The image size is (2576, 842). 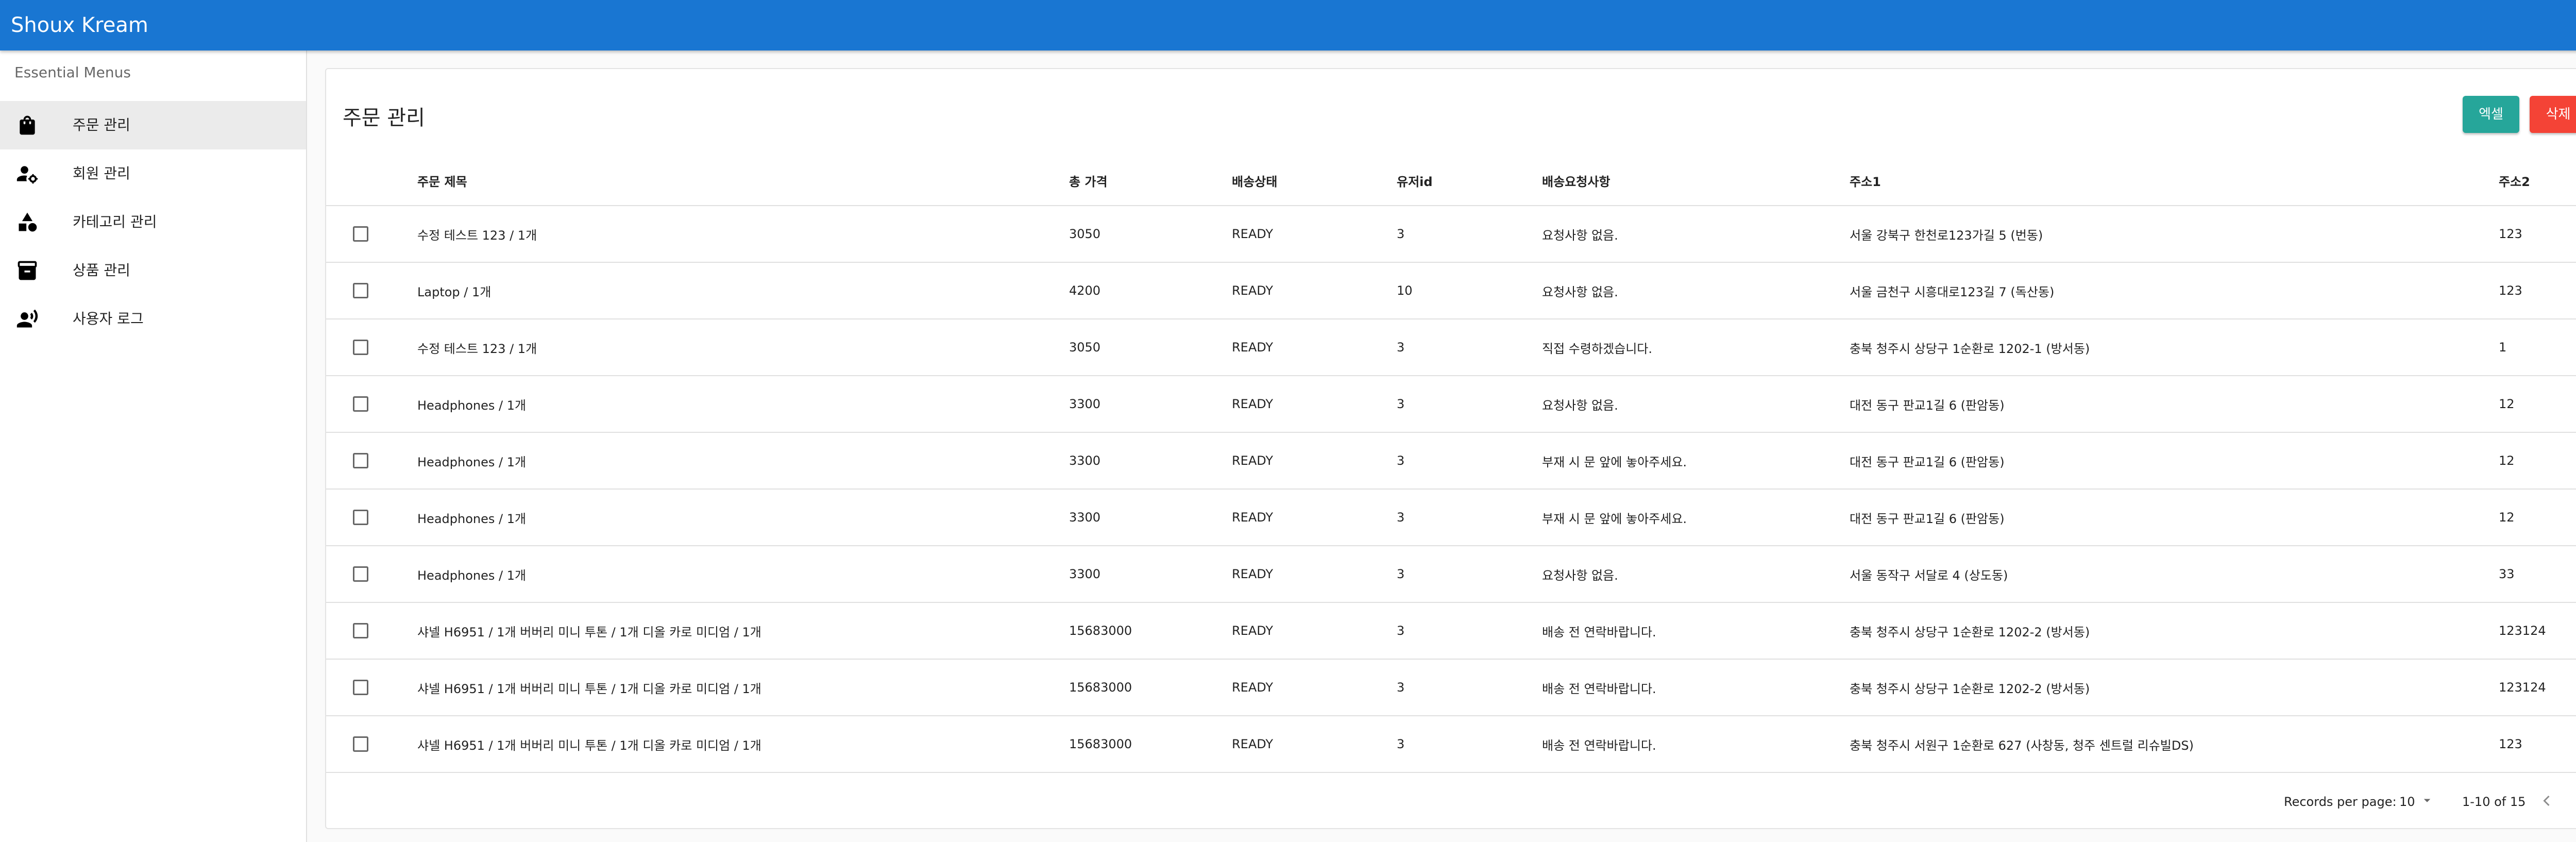 What do you see at coordinates (1288, 25) in the screenshot?
I see `app-bar: Shoux Kream` at bounding box center [1288, 25].